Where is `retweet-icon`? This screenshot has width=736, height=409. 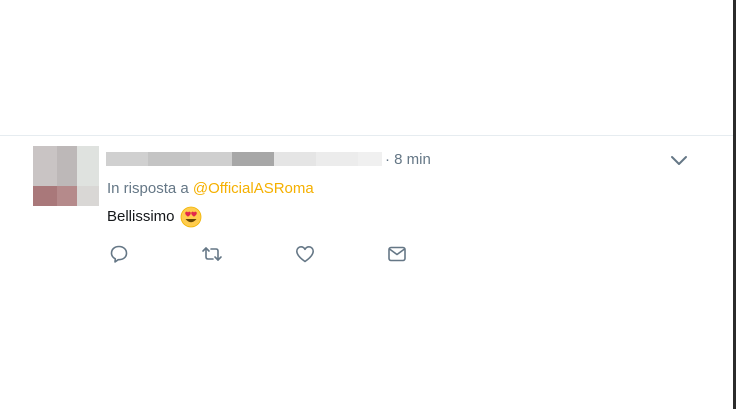
retweet-icon is located at coordinates (212, 254).